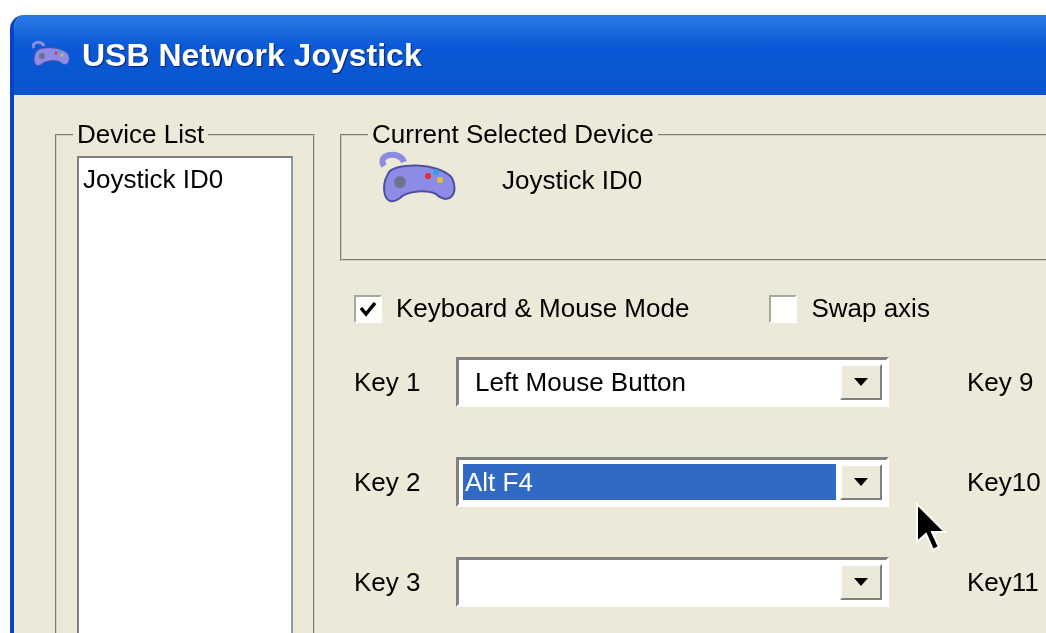 Image resolution: width=1046 pixels, height=633 pixels. Describe the element at coordinates (1000, 382) in the screenshot. I see `key-label: Key 9` at that location.